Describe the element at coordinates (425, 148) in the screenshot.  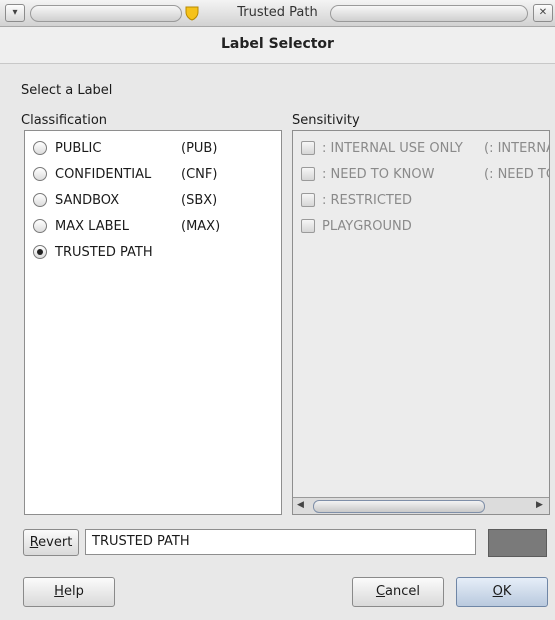
I see `sensitivity-item-internal-use-only: : INTERNAL USE ONLY (: INTERNA` at that location.